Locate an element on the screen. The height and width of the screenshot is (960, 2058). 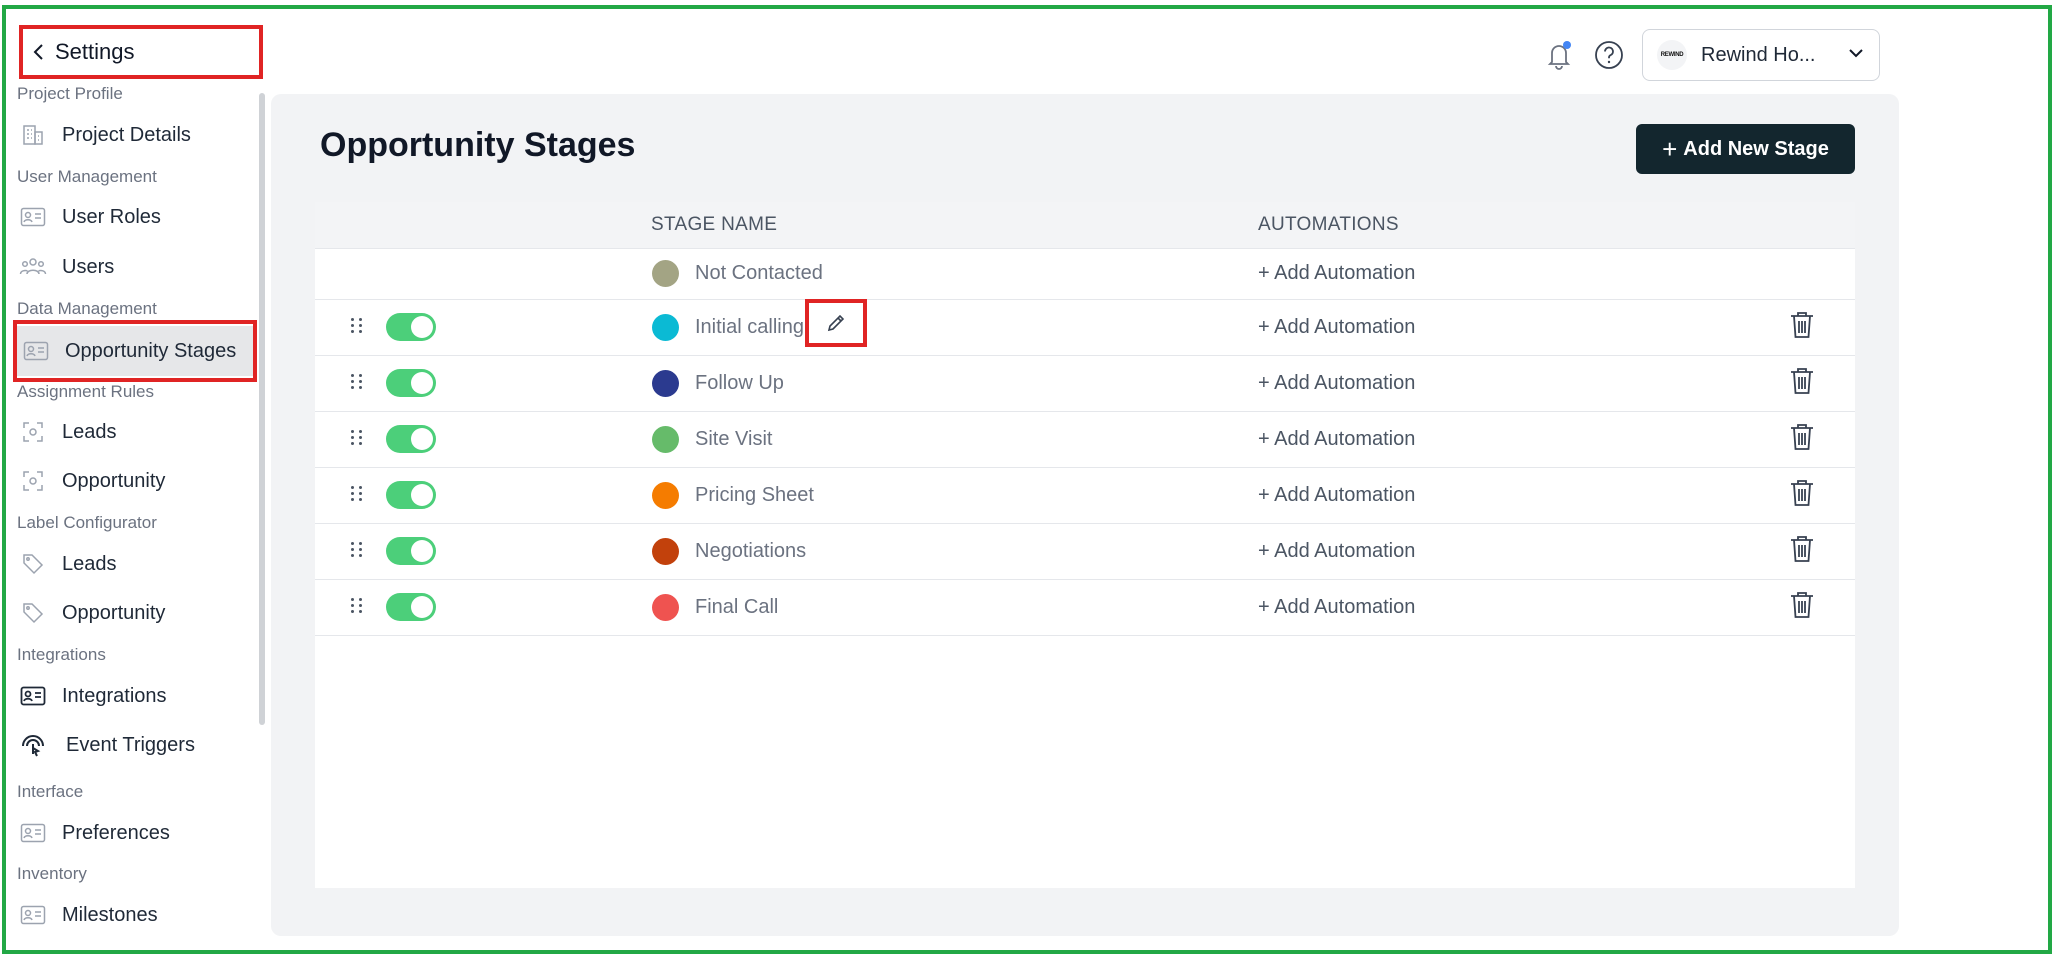
focus-icon is located at coordinates (33, 481).